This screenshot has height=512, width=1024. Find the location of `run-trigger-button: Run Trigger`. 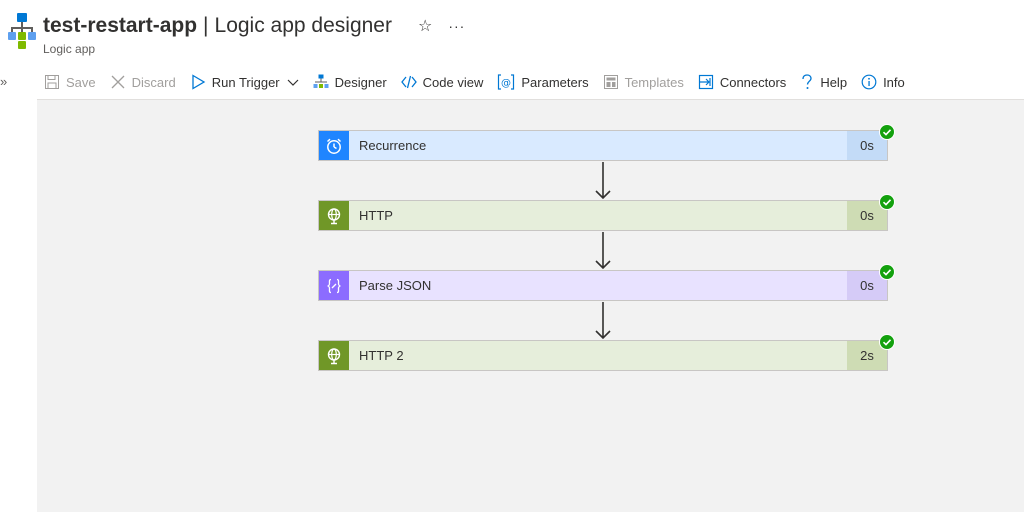

run-trigger-button: Run Trigger is located at coordinates (244, 82).